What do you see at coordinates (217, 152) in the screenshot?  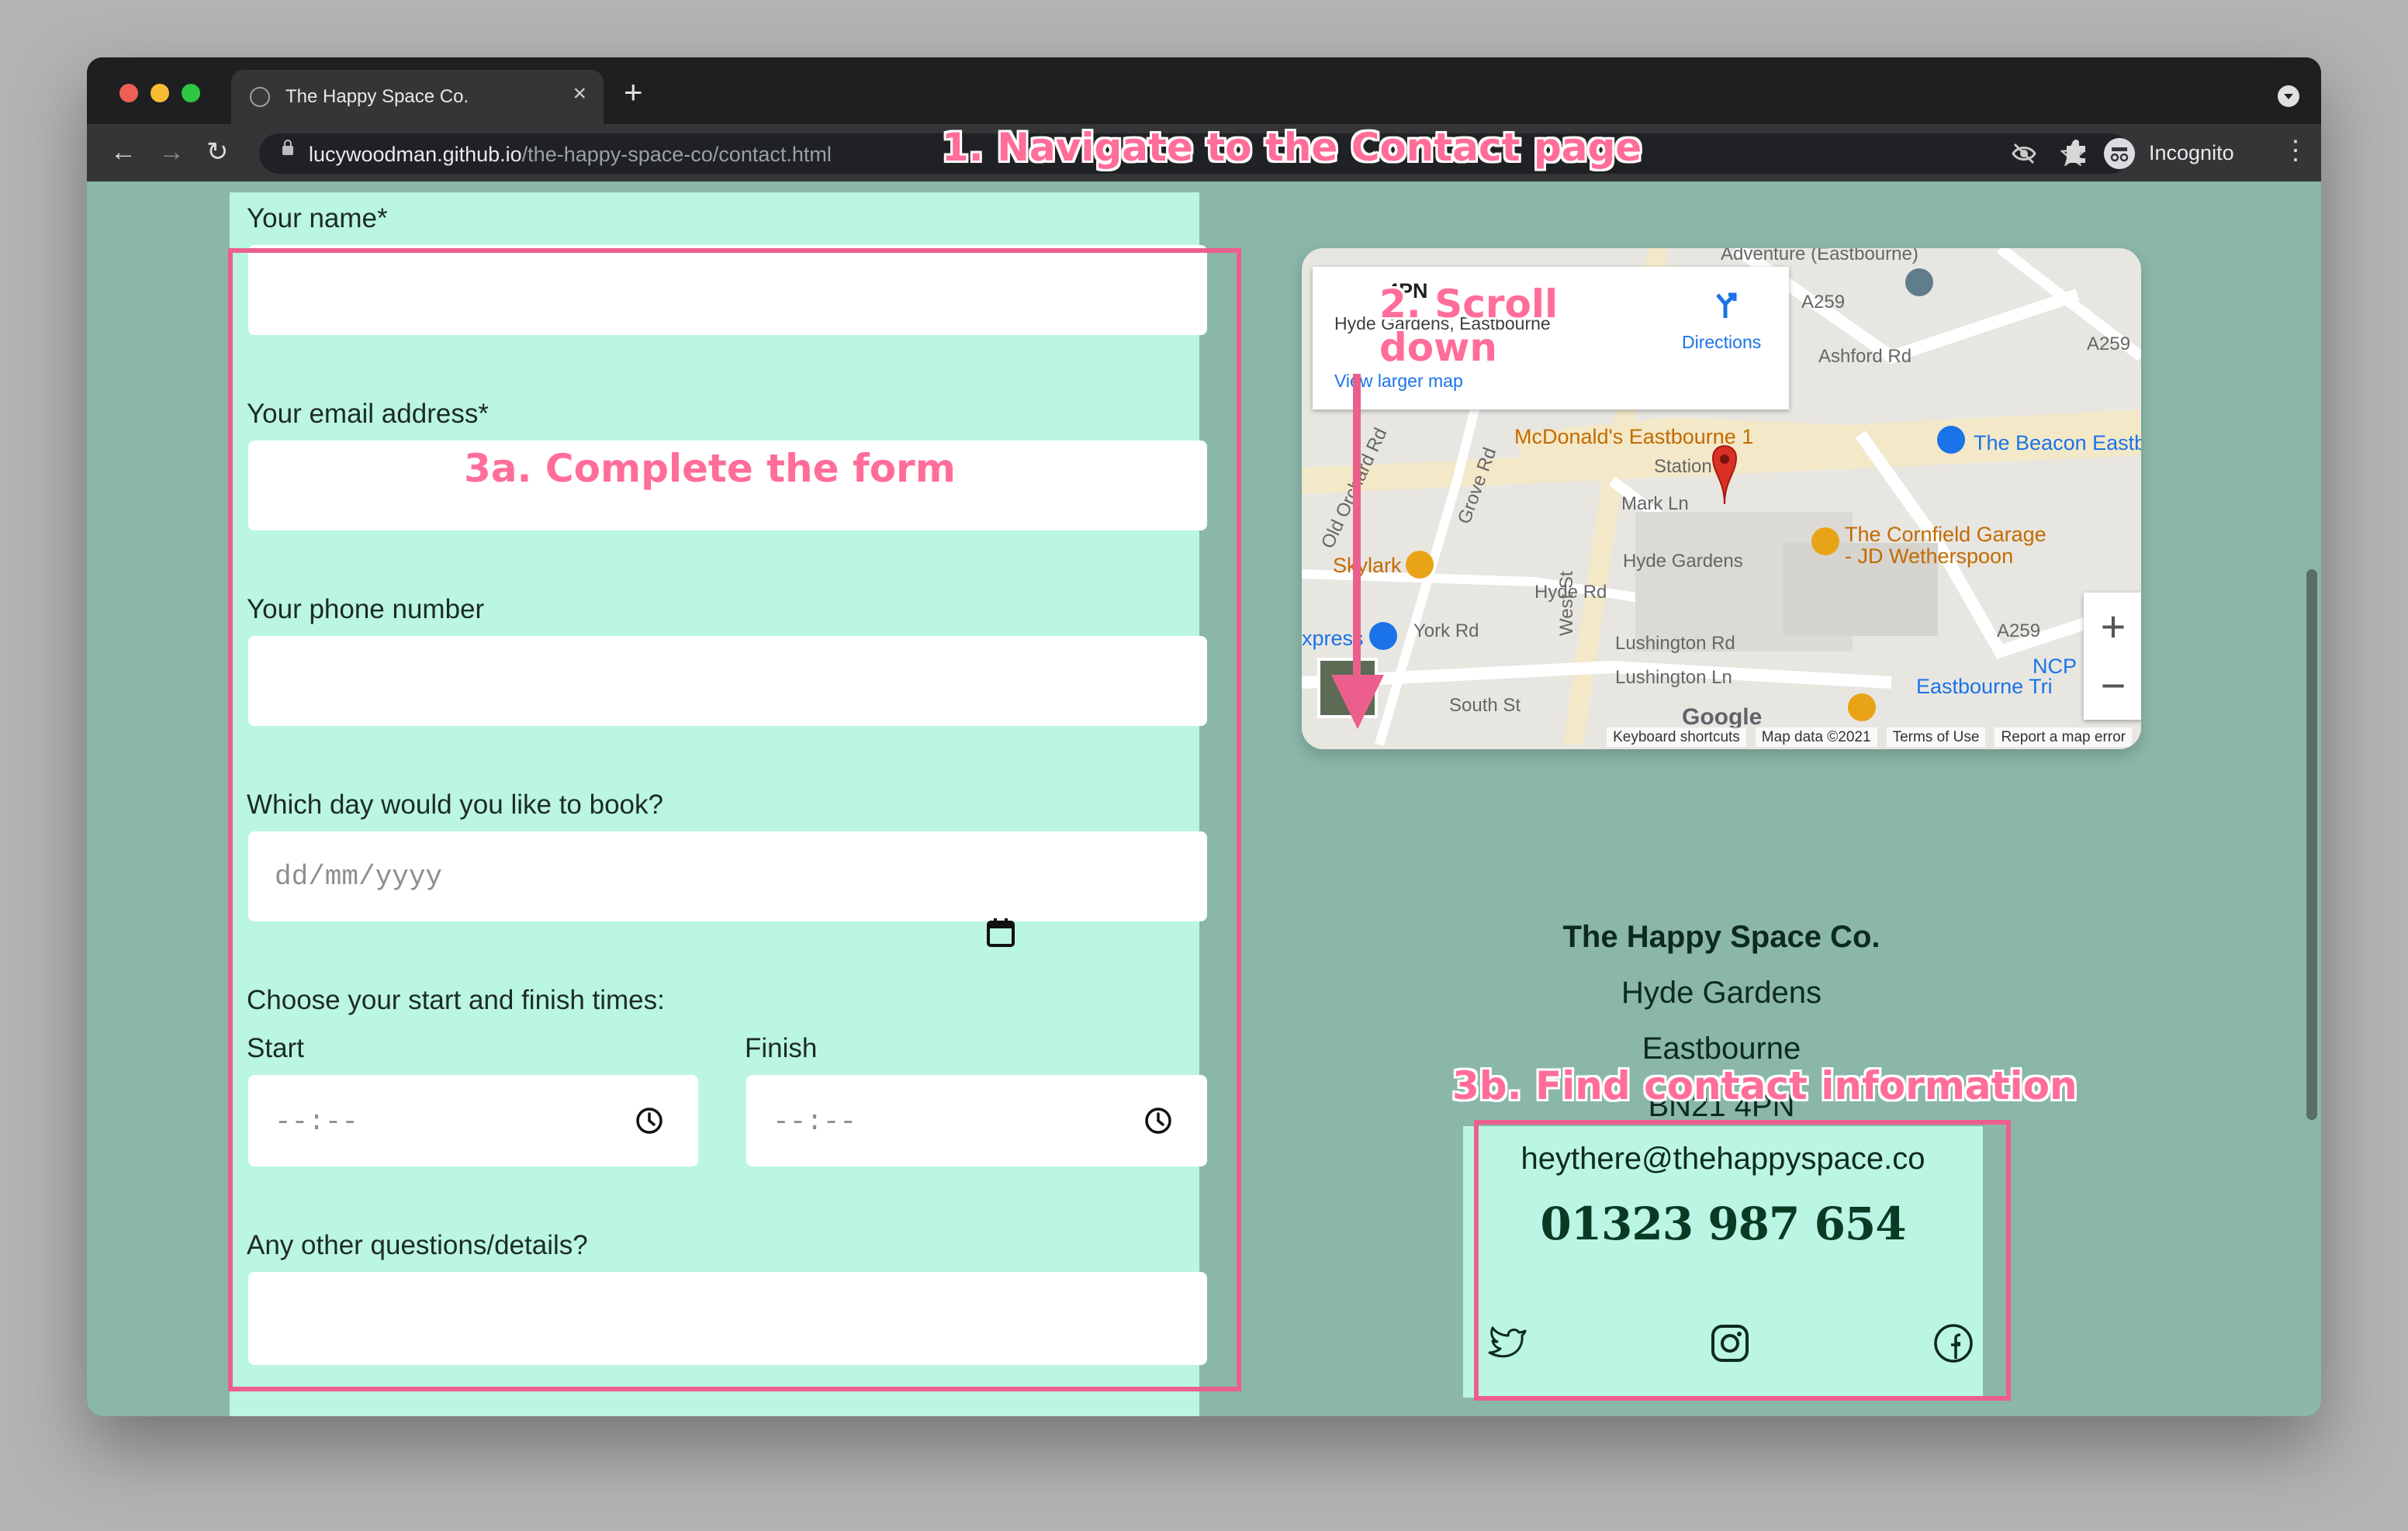 I see `reload-button: ↻` at bounding box center [217, 152].